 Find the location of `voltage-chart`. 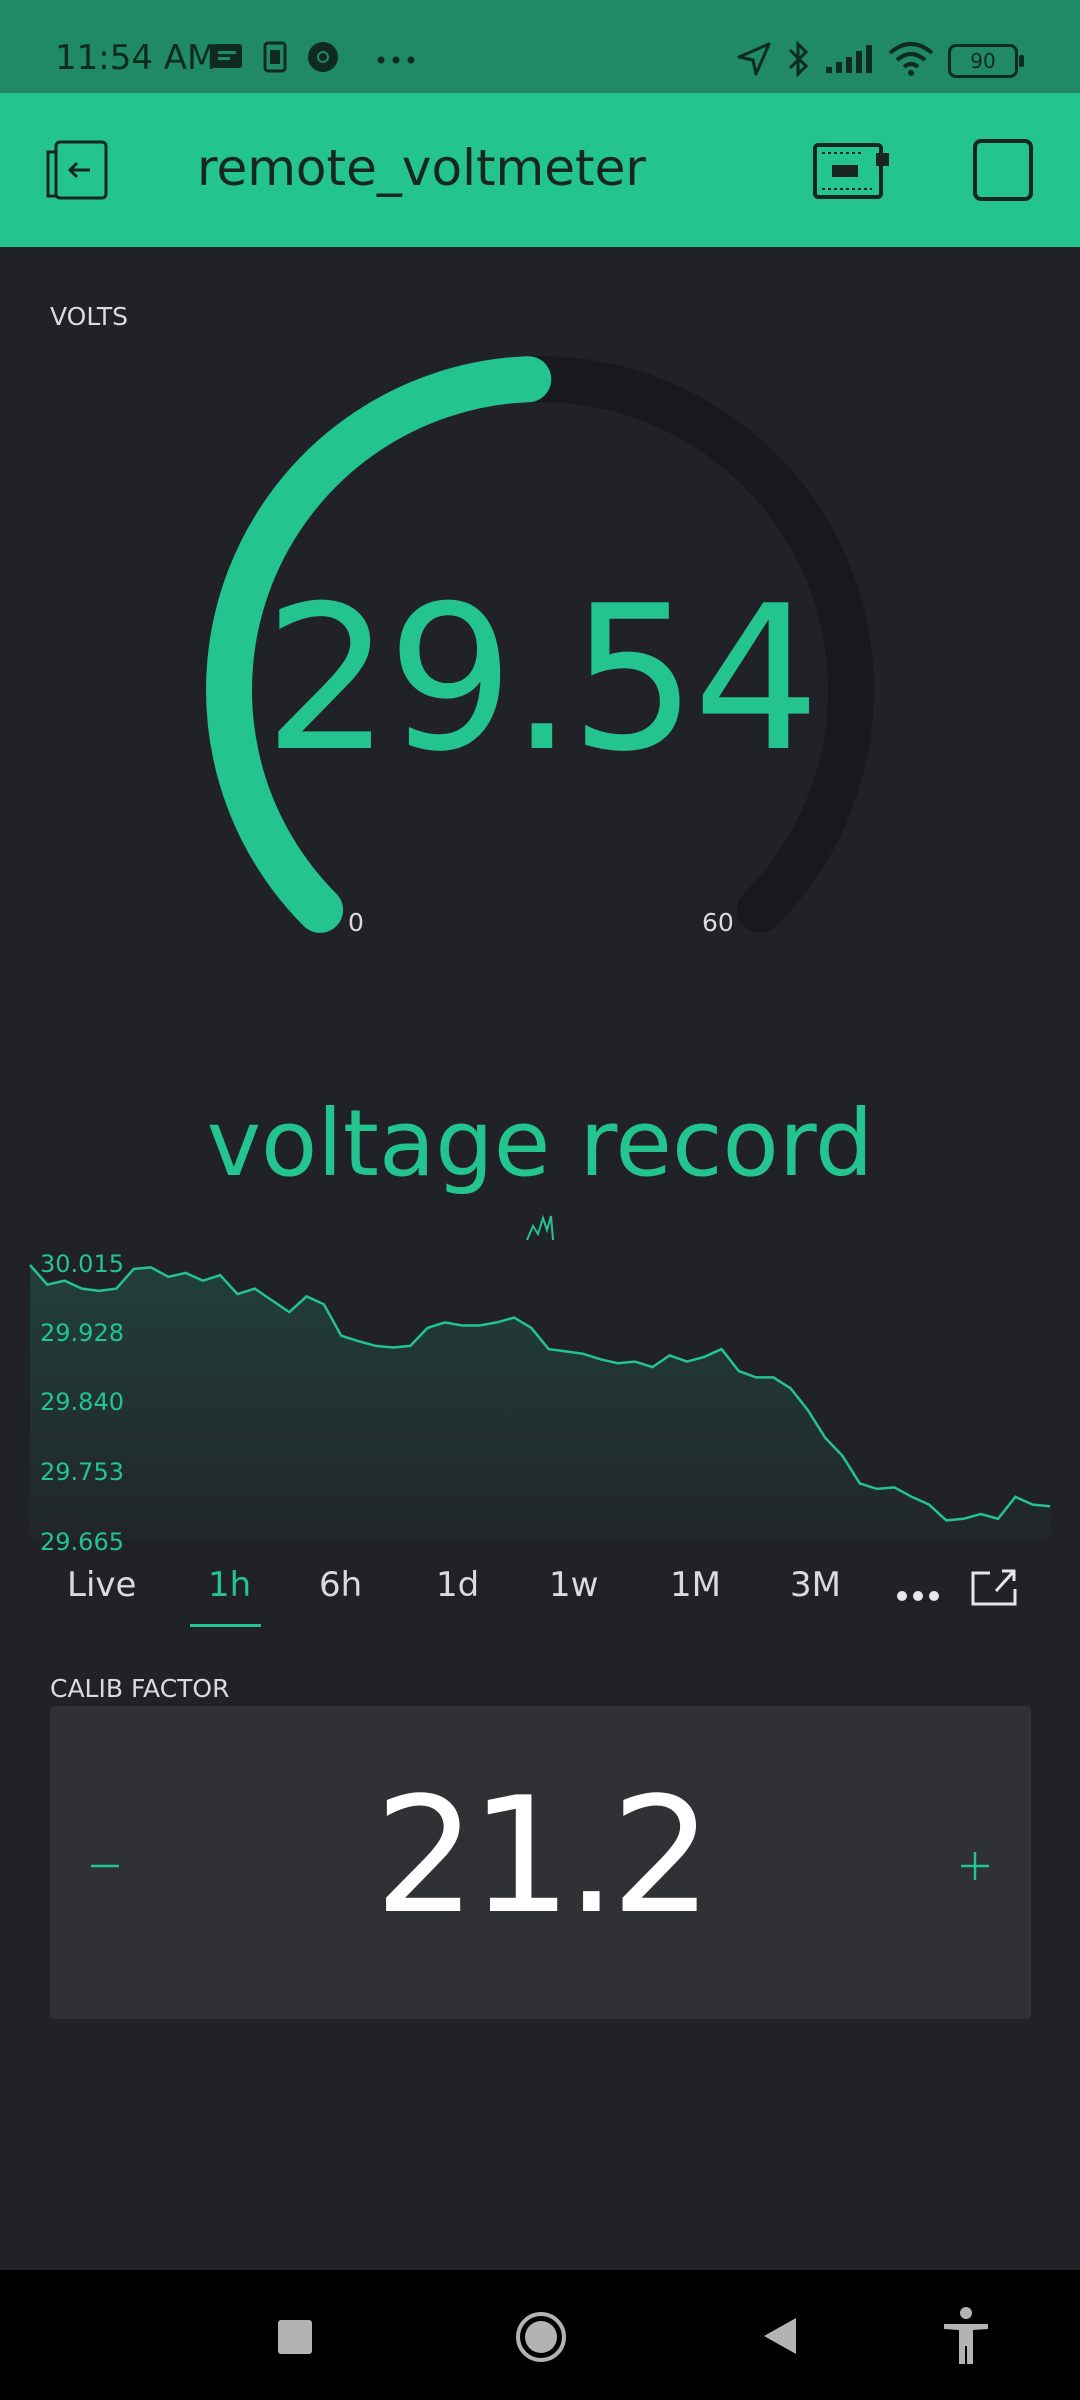

voltage-chart is located at coordinates (540, 1402).